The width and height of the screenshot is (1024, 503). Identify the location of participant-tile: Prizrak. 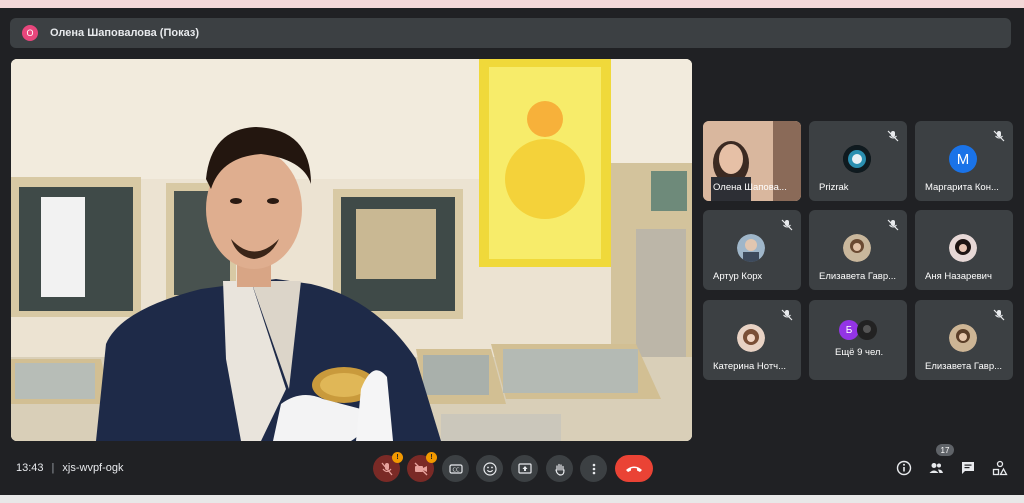
(858, 161).